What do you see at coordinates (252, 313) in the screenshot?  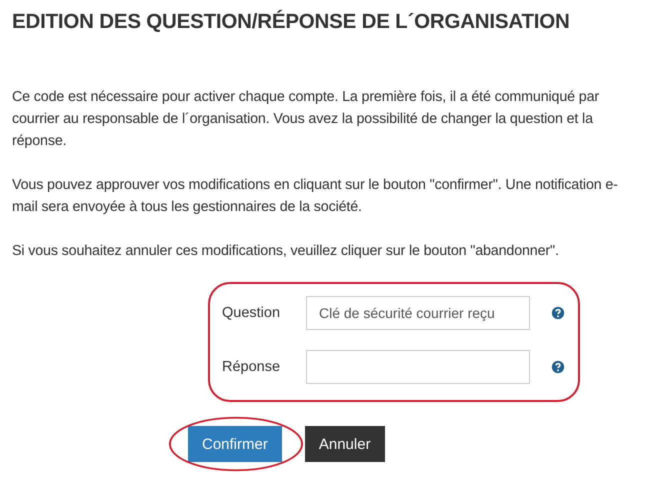 I see `field-label: Question` at bounding box center [252, 313].